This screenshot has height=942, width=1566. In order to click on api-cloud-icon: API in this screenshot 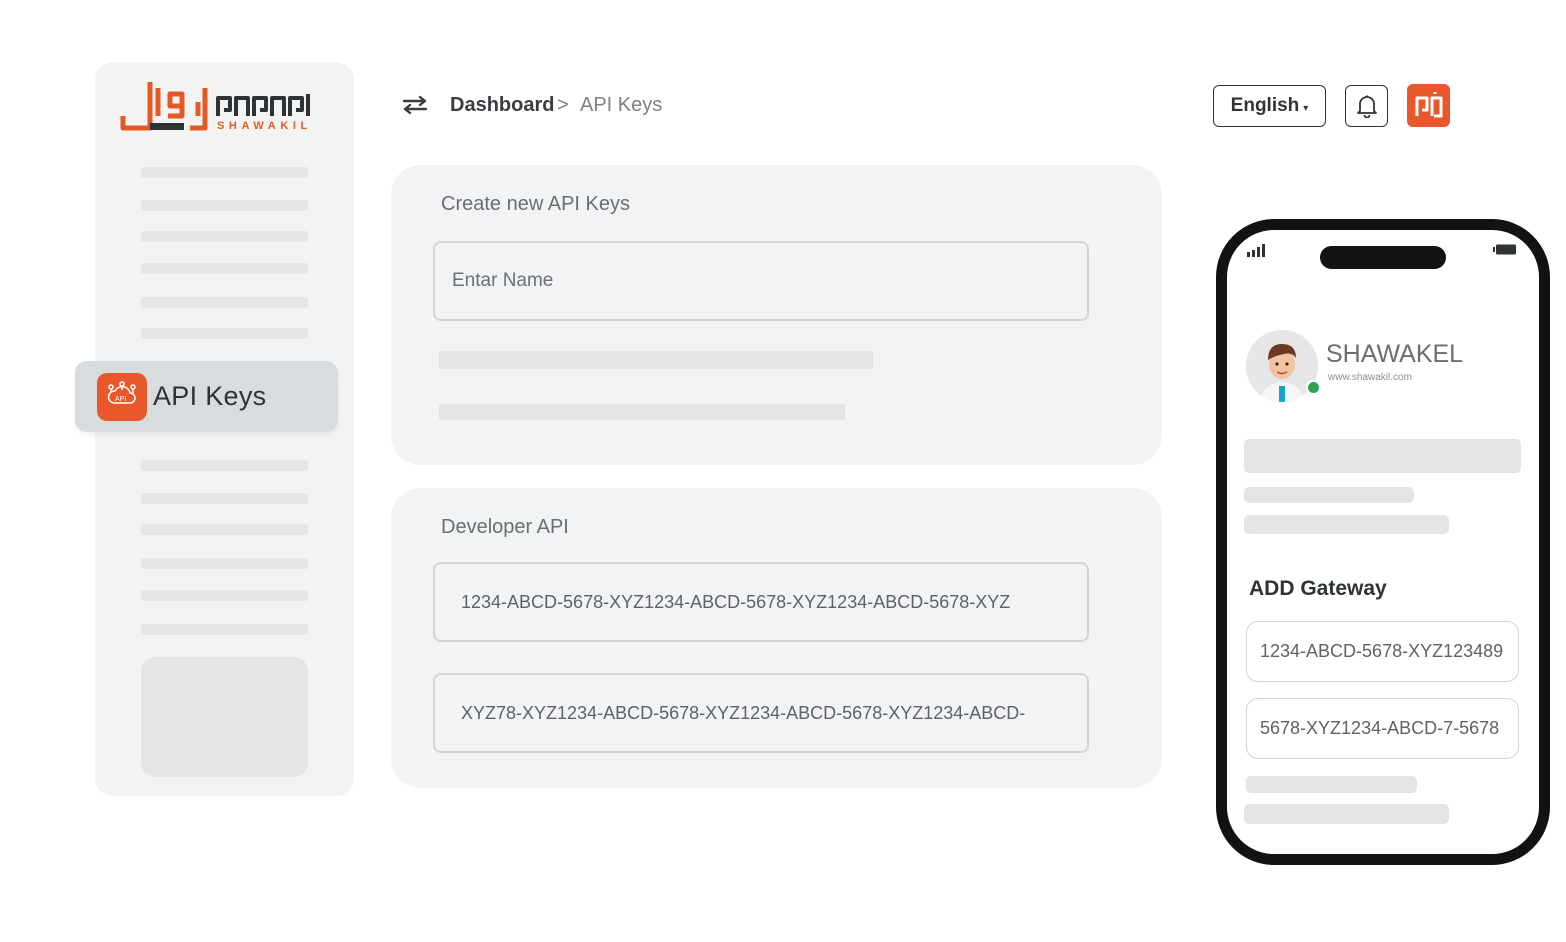, I will do `click(122, 396)`.